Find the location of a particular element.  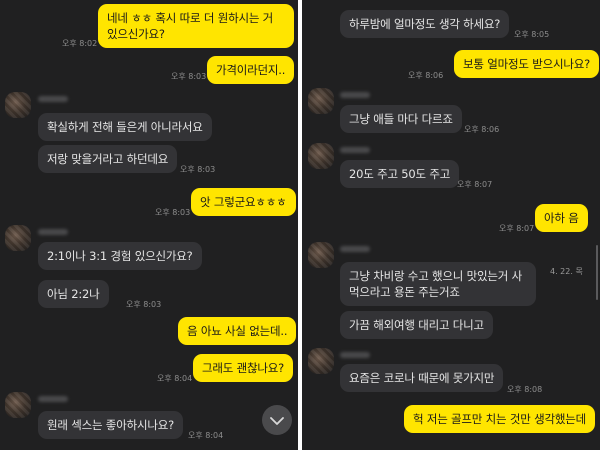

message-bubble-sent: 헉 저는 골프만 치는 것만 생각했는데 is located at coordinates (499, 419).